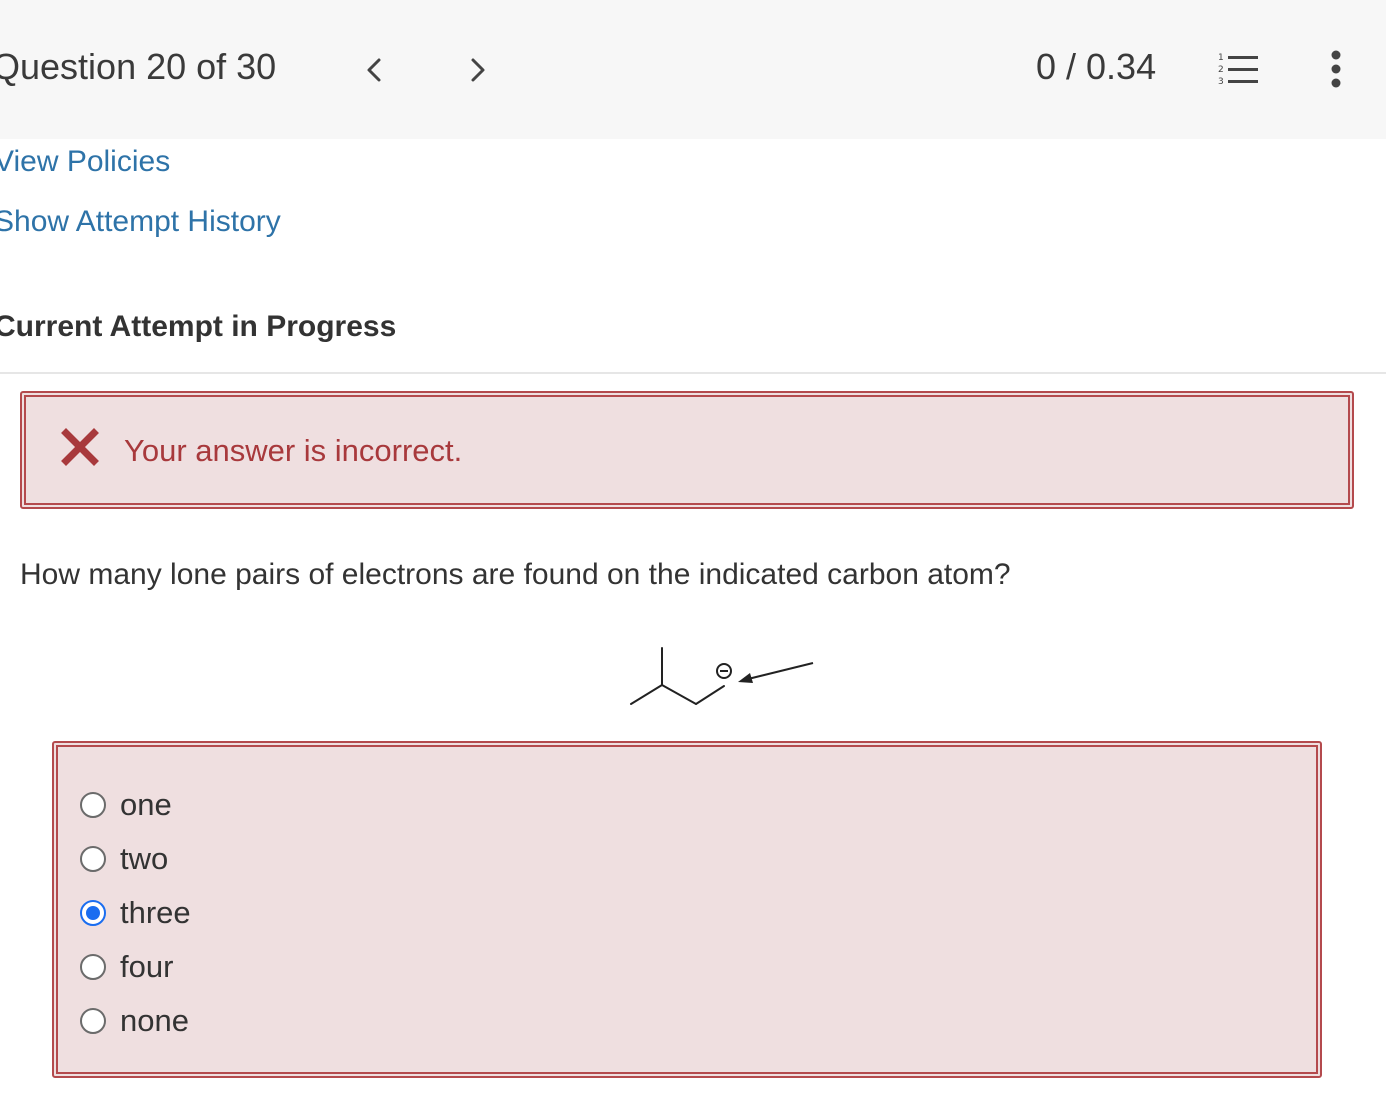 Image resolution: width=1386 pixels, height=1110 pixels. Describe the element at coordinates (155, 912) in the screenshot. I see `option-label: three` at that location.